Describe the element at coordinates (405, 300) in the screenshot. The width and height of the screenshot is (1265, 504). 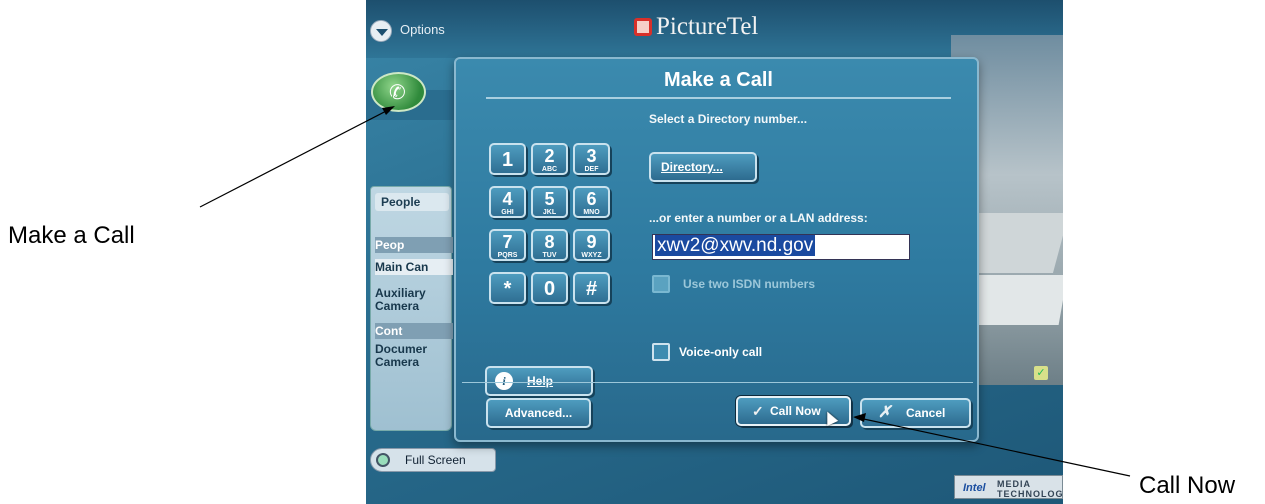
I see `auxiliary-camera-item: Auxiliary Camera` at that location.